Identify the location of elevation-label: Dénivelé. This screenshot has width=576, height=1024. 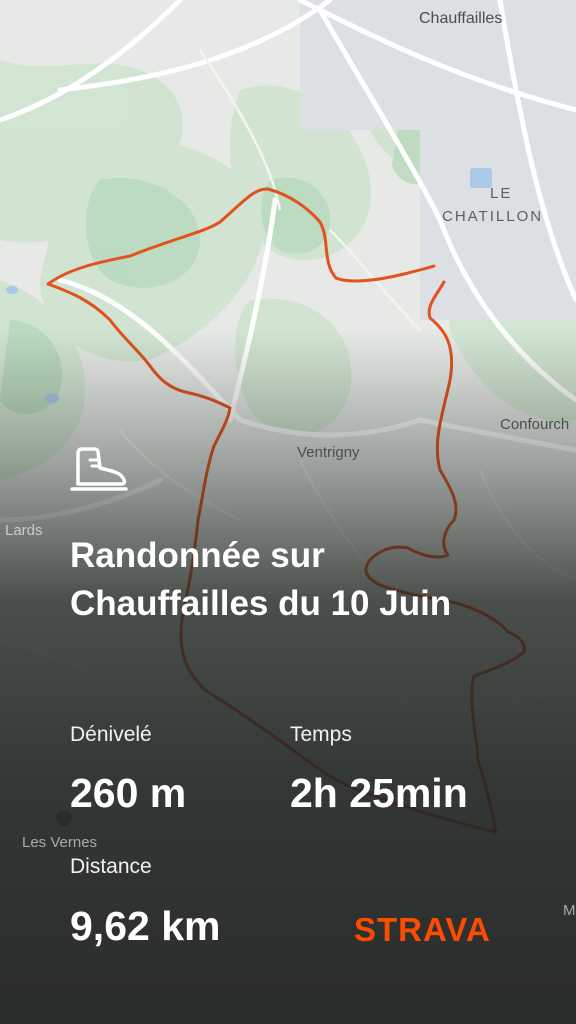
(111, 734).